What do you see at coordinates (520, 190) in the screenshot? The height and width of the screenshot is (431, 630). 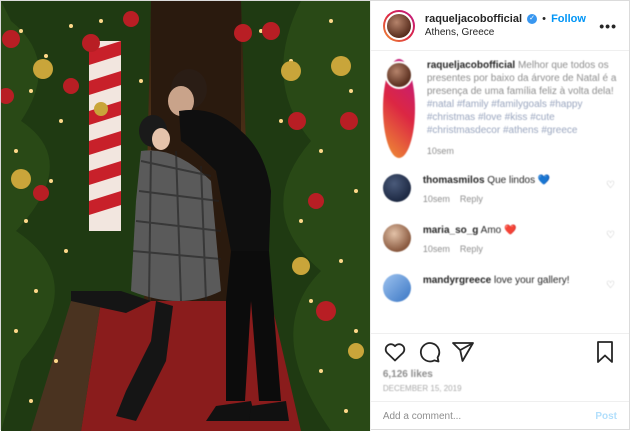 I see `comment-body: thomasmilos Que lindos 💙 10sem Reply` at bounding box center [520, 190].